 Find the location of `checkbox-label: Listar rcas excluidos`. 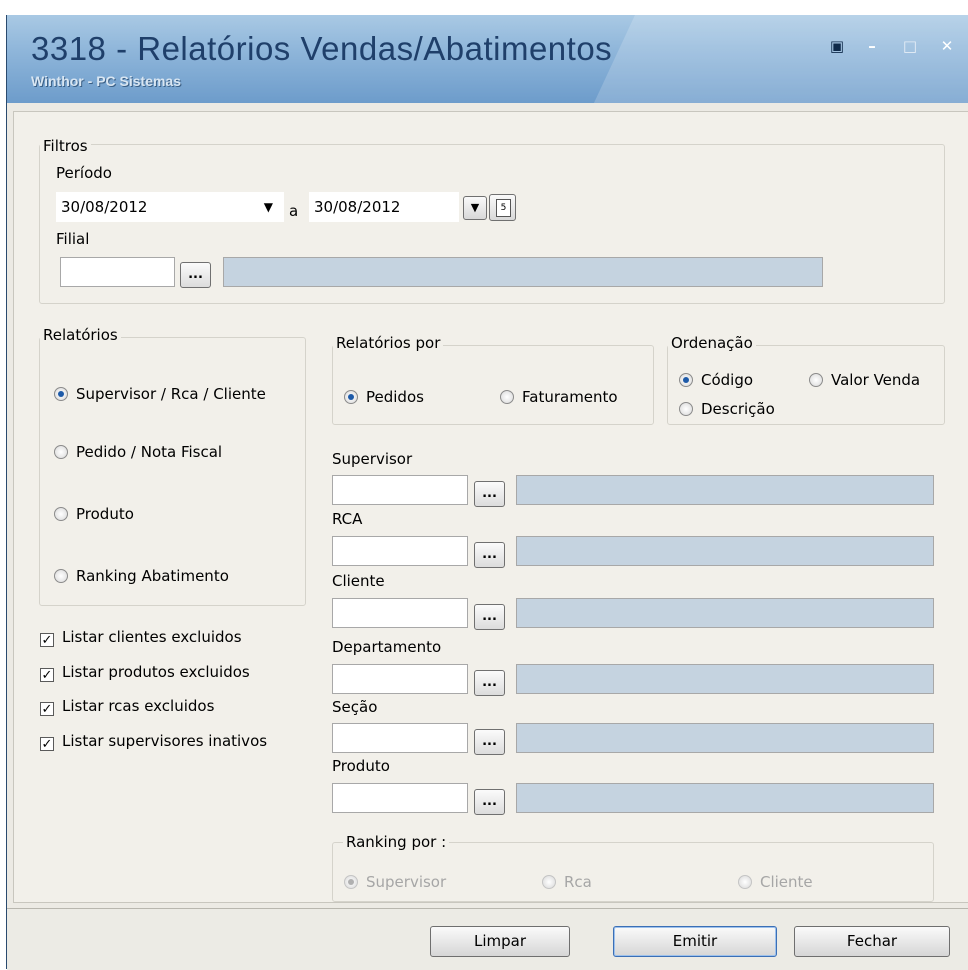

checkbox-label: Listar rcas excluidos is located at coordinates (138, 706).